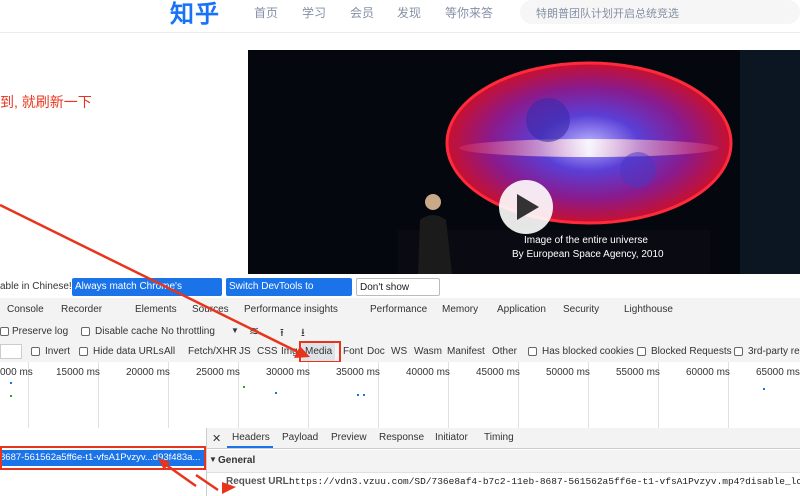 The width and height of the screenshot is (800, 496). Describe the element at coordinates (237, 460) in the screenshot. I see `general-label: General` at that location.